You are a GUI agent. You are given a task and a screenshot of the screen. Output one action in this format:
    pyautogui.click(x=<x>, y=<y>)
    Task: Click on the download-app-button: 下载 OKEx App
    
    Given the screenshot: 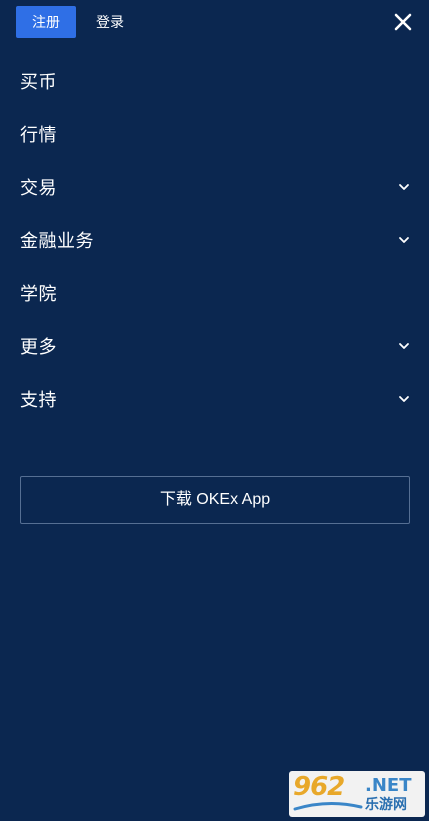 What is the action you would take?
    pyautogui.click(x=215, y=500)
    